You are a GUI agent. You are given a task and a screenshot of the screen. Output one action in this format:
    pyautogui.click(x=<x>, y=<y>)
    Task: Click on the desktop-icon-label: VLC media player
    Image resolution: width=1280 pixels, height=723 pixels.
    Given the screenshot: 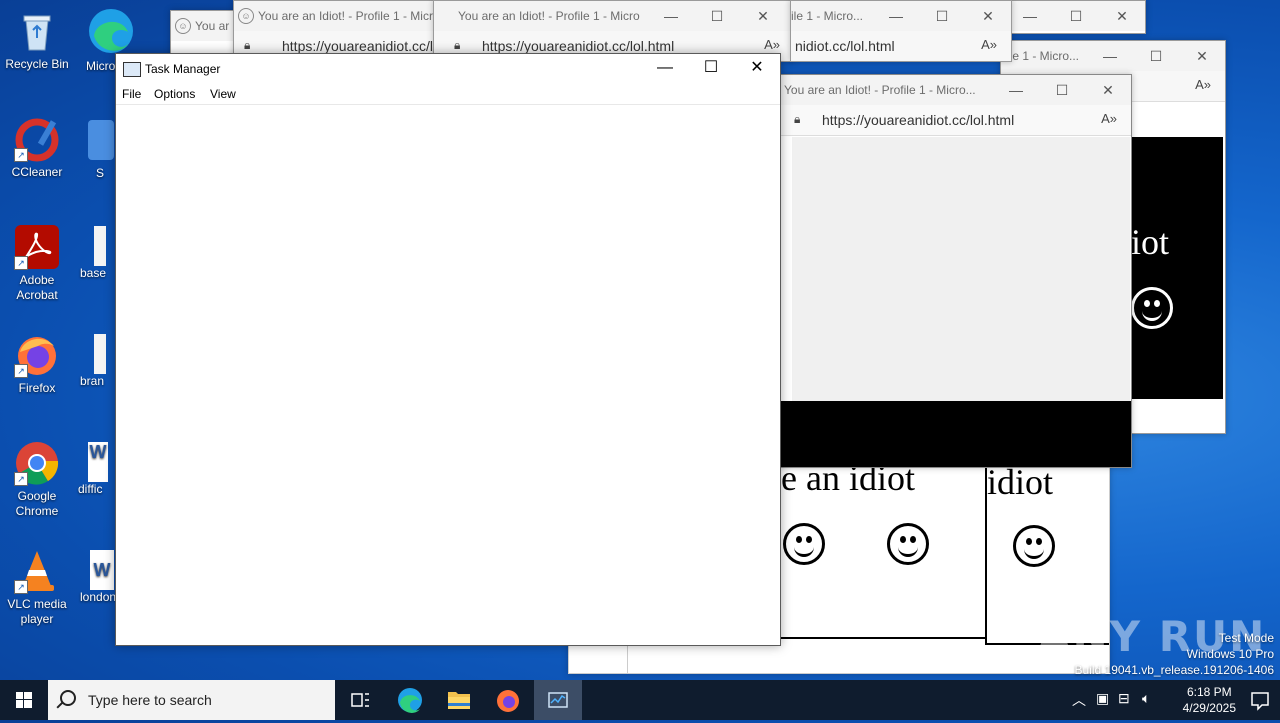 What is the action you would take?
    pyautogui.click(x=37, y=611)
    